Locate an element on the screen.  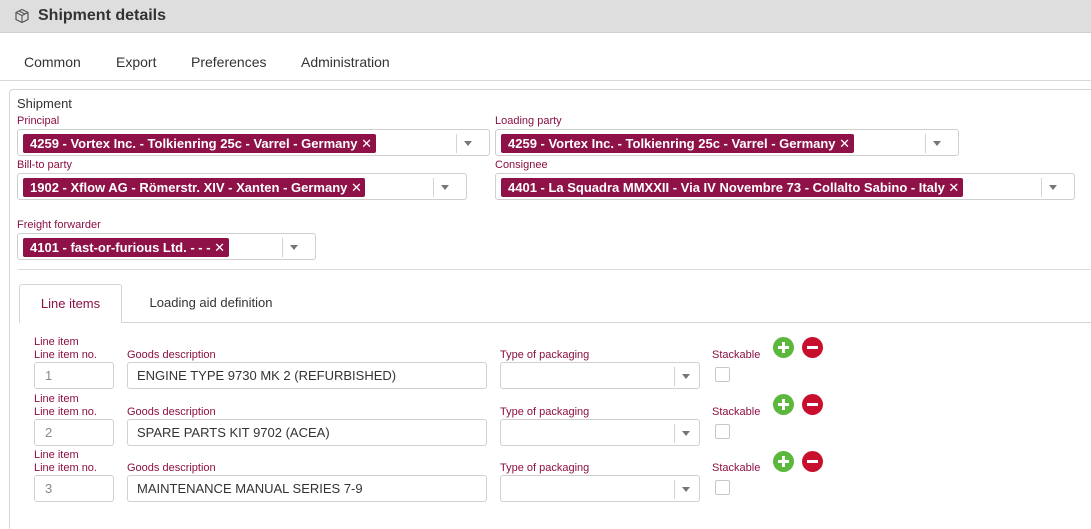
menu-bar: Common Export Preferences Administration is located at coordinates (545, 57).